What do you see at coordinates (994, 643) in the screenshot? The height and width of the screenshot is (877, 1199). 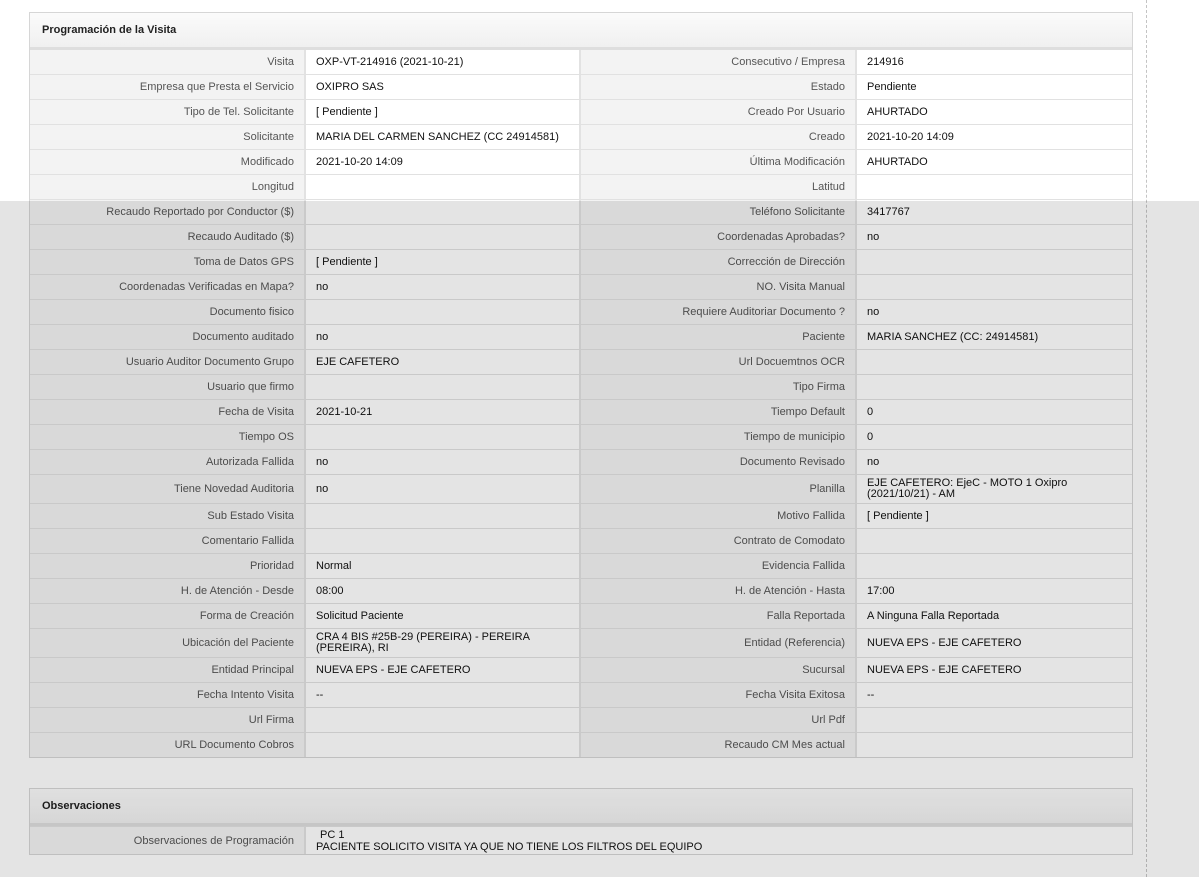 I see `field-value: NUEVA EPS - EJE CAFETERO` at bounding box center [994, 643].